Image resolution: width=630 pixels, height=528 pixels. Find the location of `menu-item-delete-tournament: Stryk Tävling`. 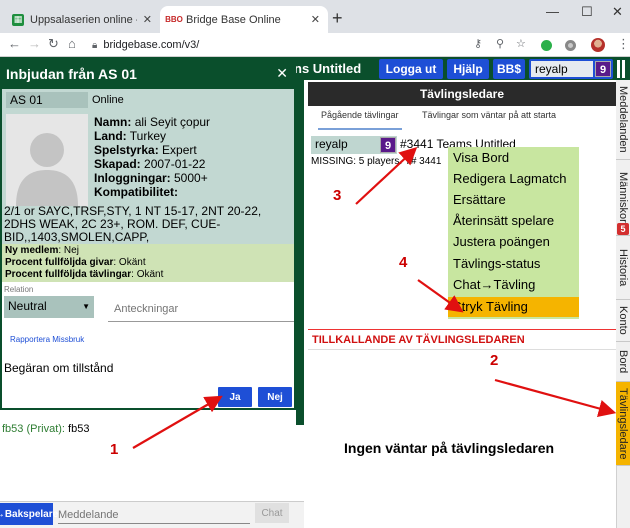

menu-item-delete-tournament: Stryk Tävling is located at coordinates (490, 306).